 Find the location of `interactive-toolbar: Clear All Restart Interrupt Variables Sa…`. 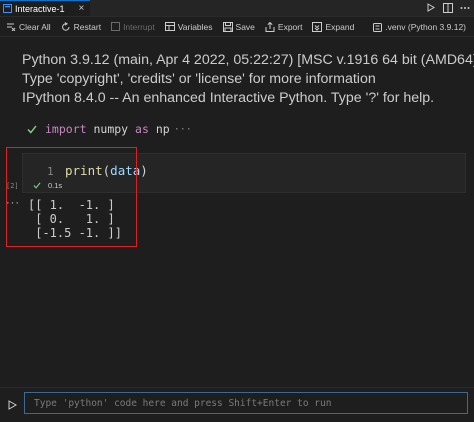

interactive-toolbar: Clear All Restart Interrupt Variables Sa… is located at coordinates (237, 27).